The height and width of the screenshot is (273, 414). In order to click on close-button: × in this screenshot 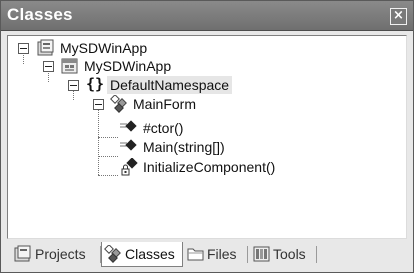, I will do `click(398, 16)`.